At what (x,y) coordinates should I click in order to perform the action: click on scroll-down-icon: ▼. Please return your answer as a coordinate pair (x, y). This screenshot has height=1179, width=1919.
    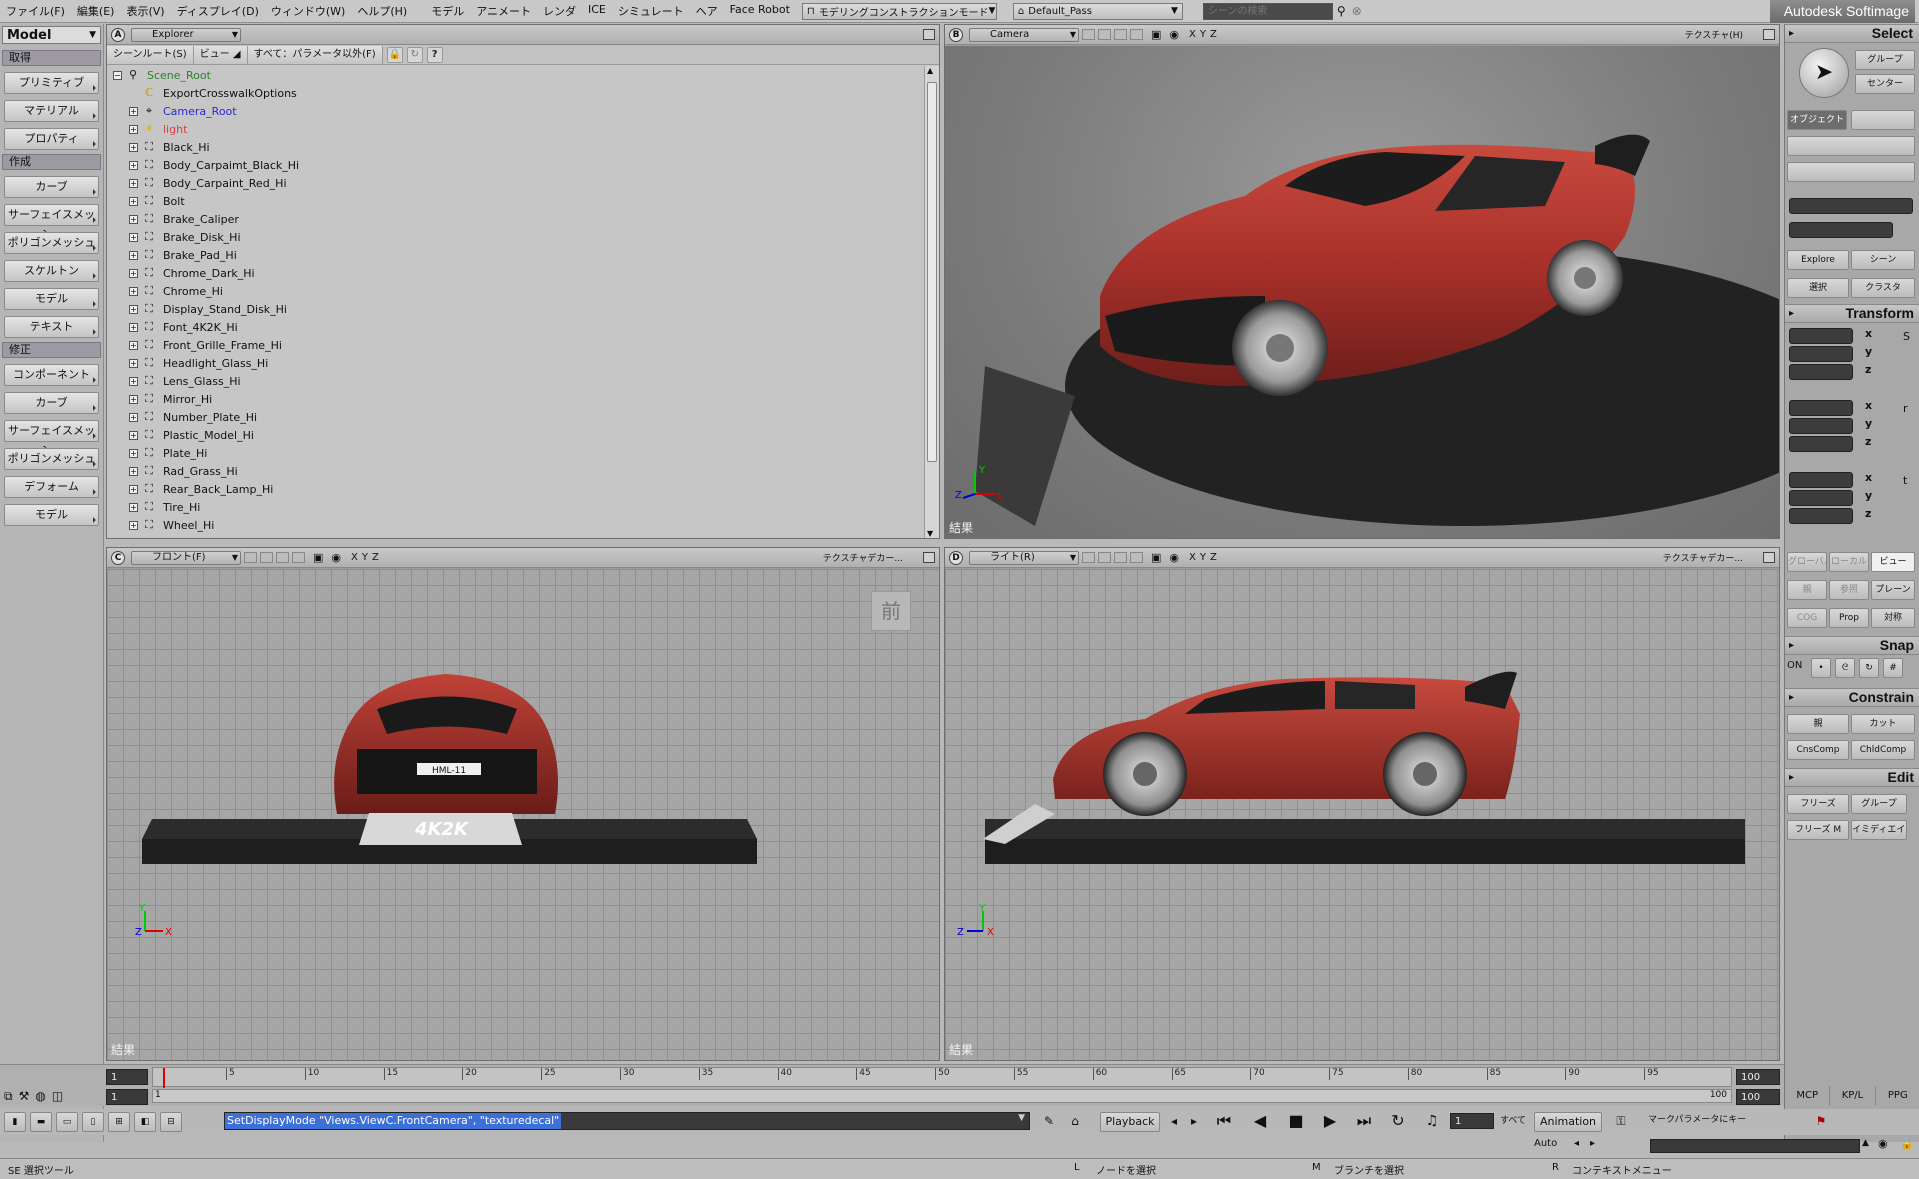
    Looking at the image, I should click on (930, 533).